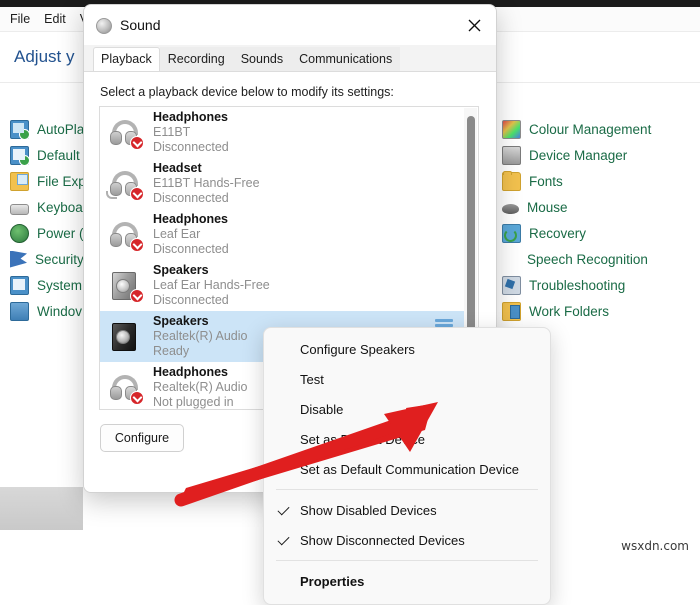  I want to click on desktop-strip, so click(41, 508).